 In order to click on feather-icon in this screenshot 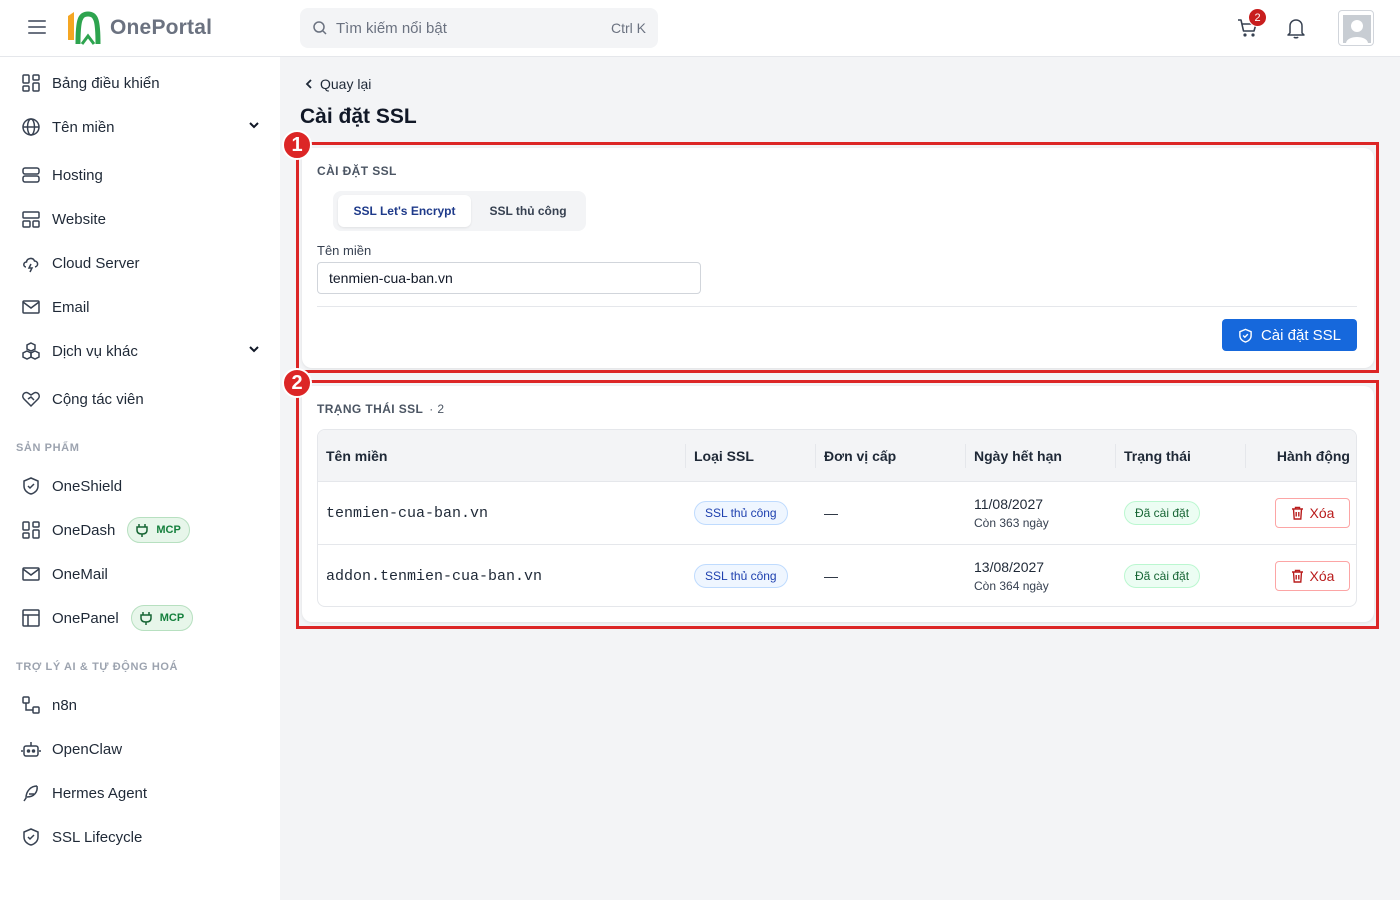, I will do `click(31, 793)`.